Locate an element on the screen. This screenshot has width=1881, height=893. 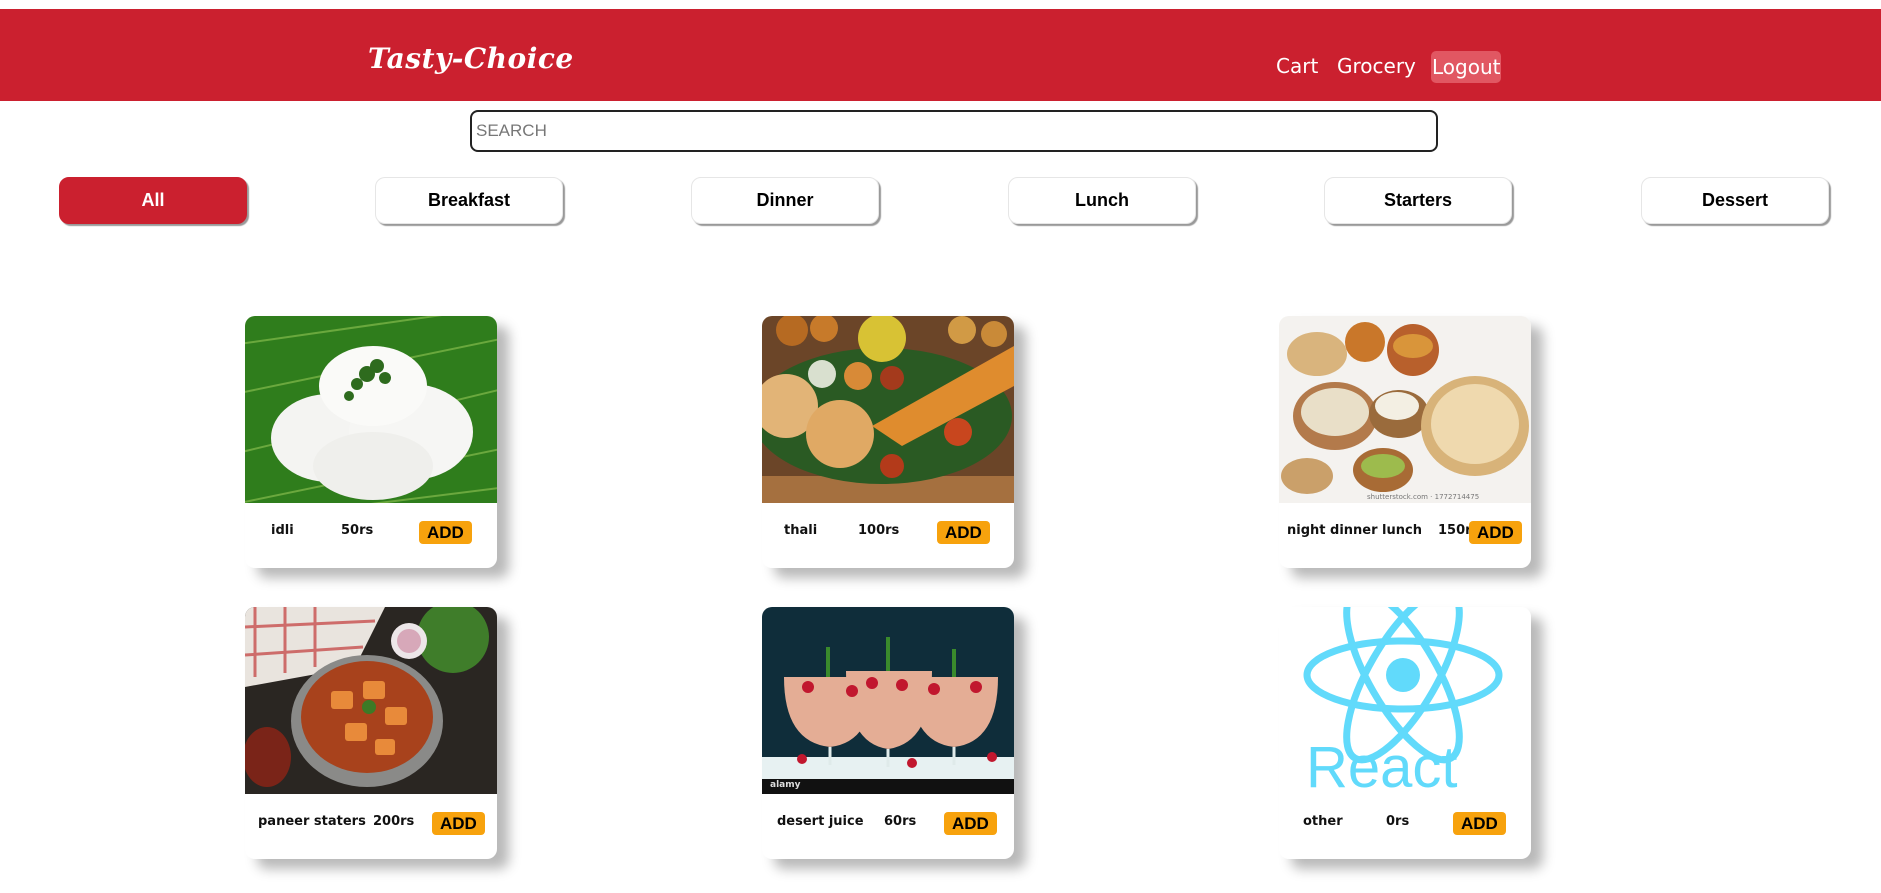
food-card-idli: idli 50rs ADD is located at coordinates (371, 442).